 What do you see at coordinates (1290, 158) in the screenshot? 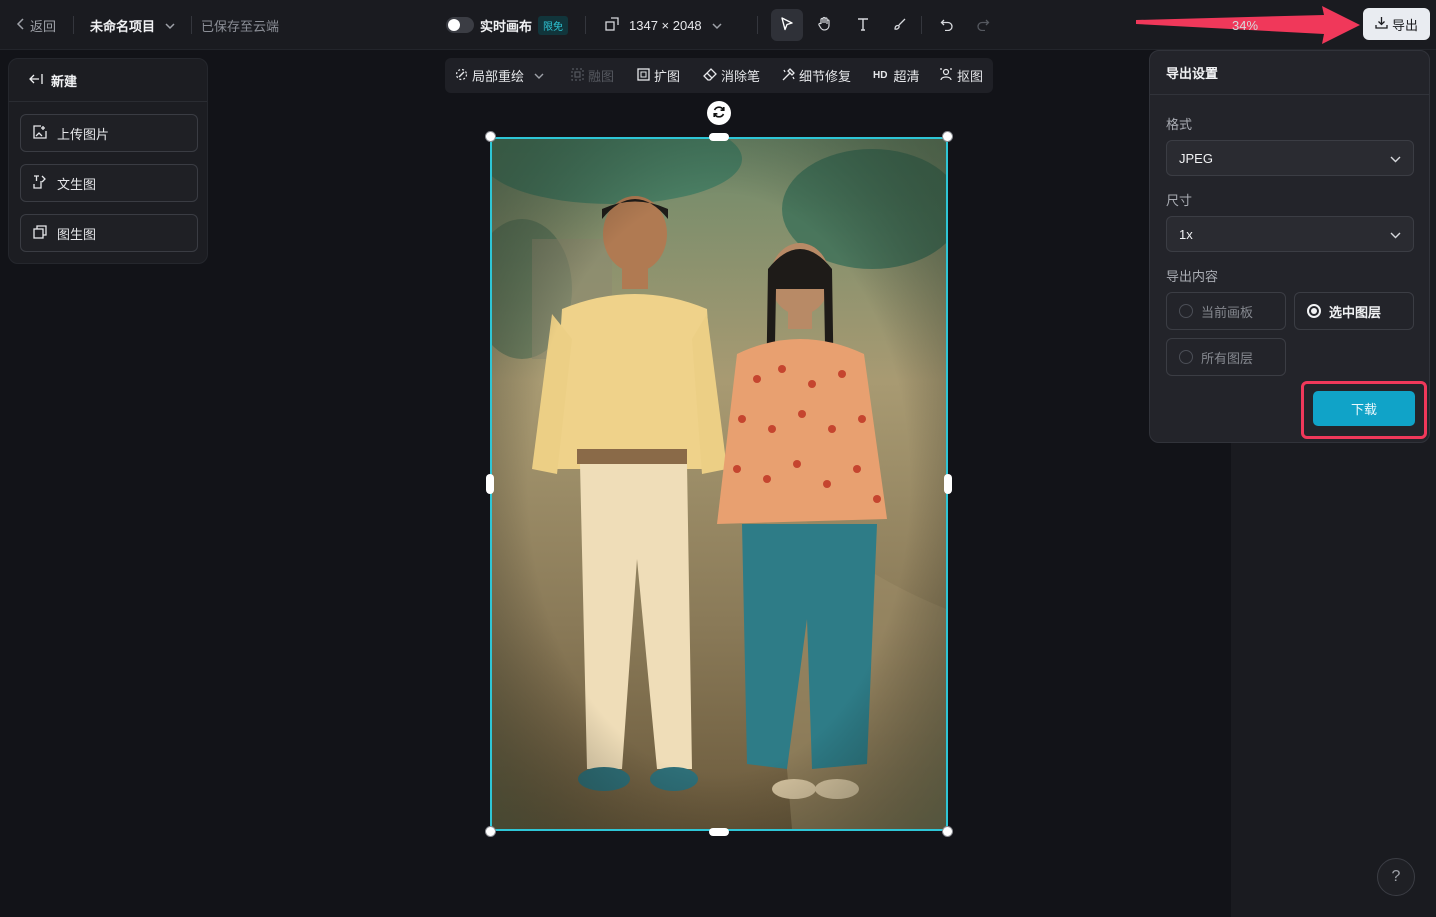
I see `format-select: JPEG` at bounding box center [1290, 158].